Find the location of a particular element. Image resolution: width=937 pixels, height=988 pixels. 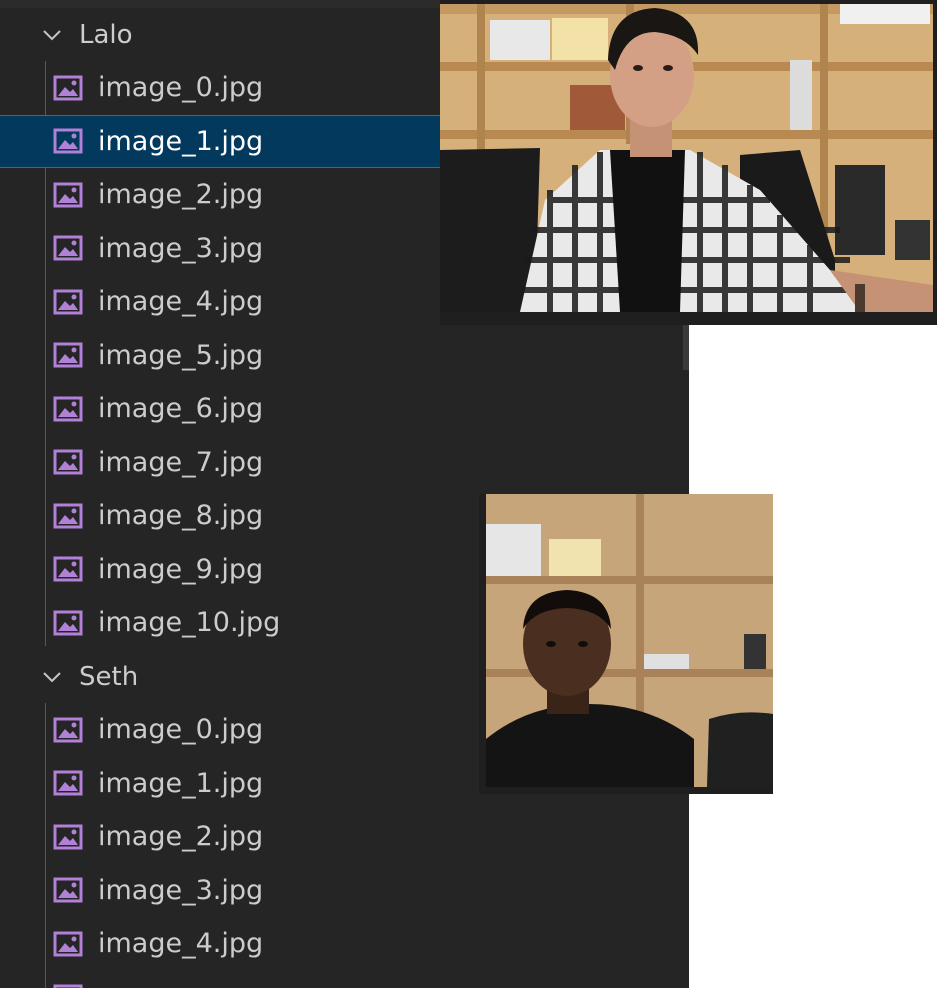

file-label: image_10.jpg is located at coordinates (189, 622).